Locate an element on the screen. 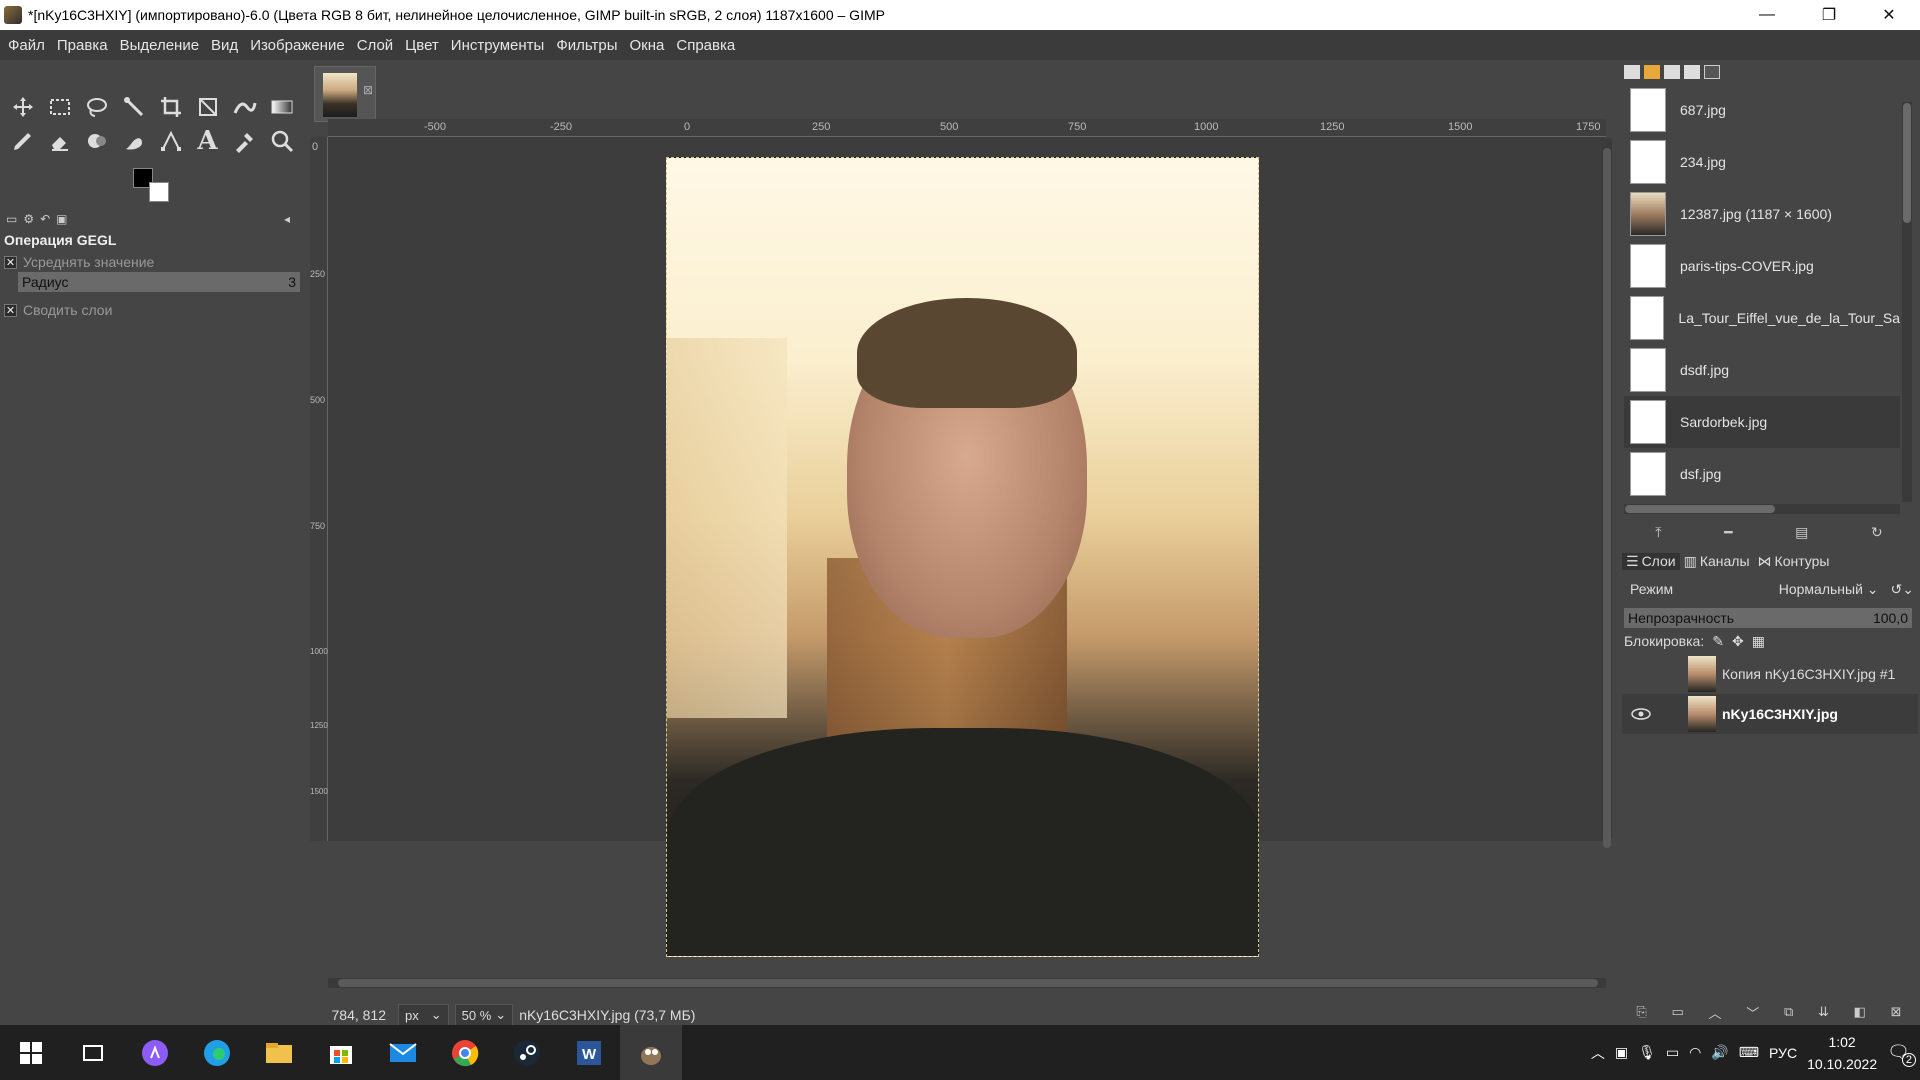 The height and width of the screenshot is (1080, 1920). vertical-scrollbar is located at coordinates (1607, 493).